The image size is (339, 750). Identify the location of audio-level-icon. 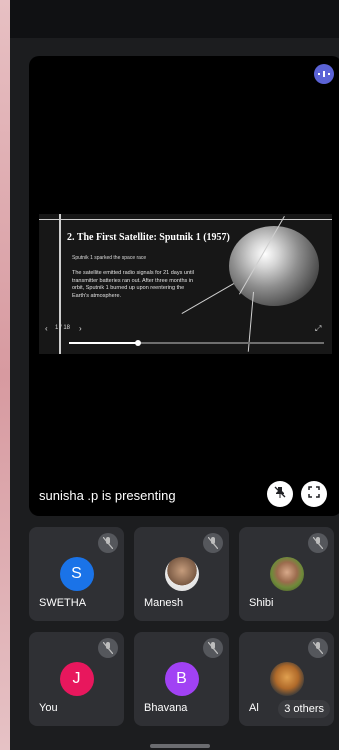
(324, 74).